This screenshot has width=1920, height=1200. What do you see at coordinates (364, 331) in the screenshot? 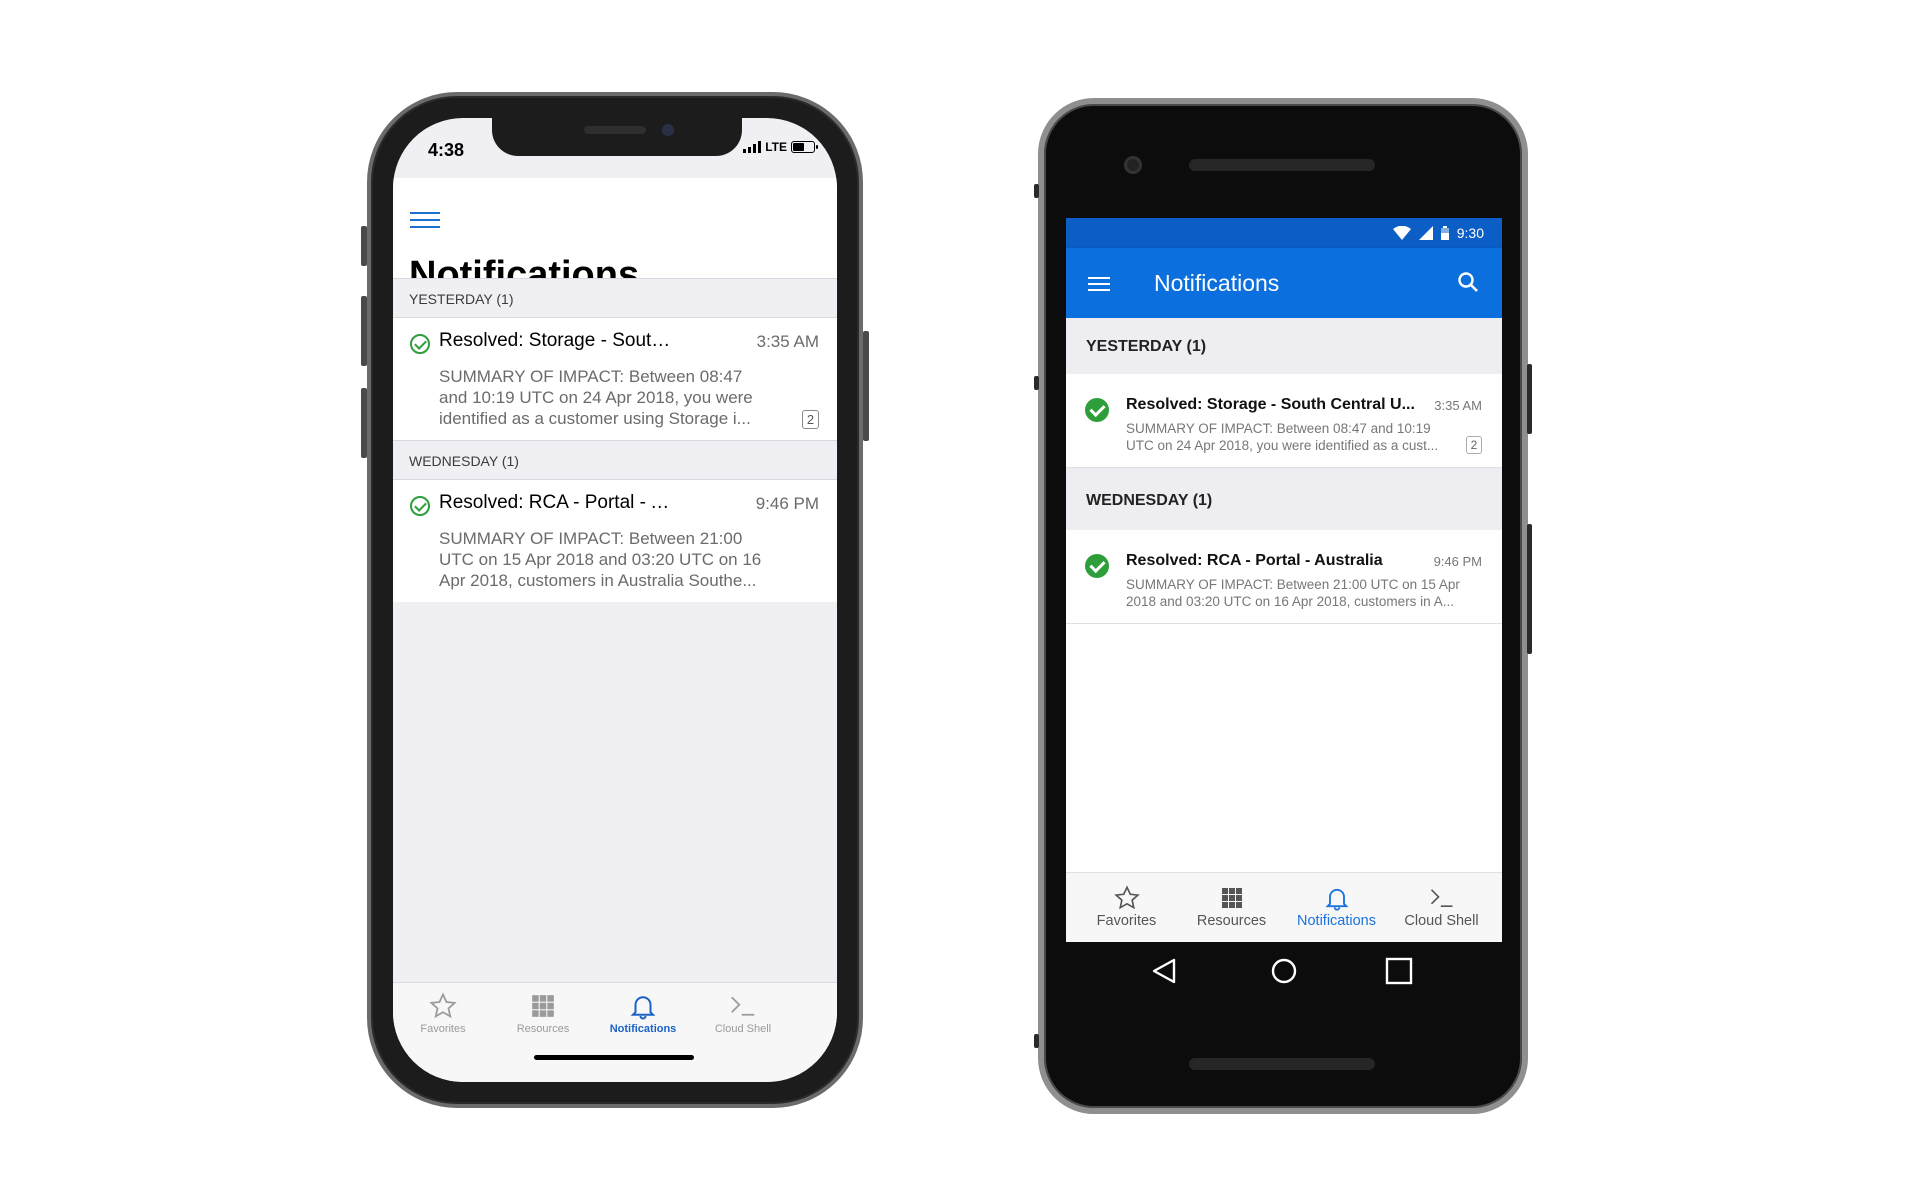
I see `iphone-volume-up` at bounding box center [364, 331].